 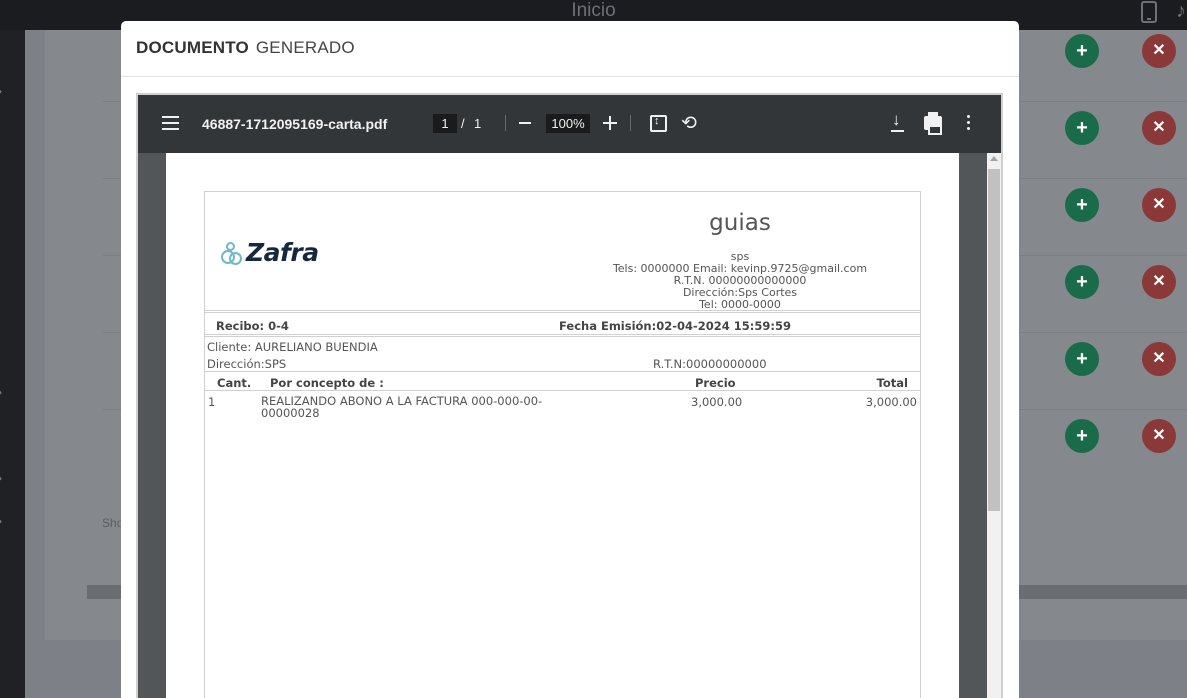 What do you see at coordinates (234, 383) in the screenshot?
I see `column-cant: Cant.` at bounding box center [234, 383].